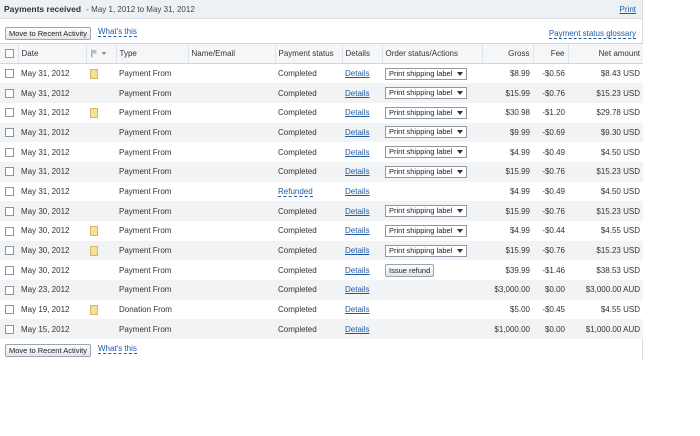 This screenshot has height=436, width=700. What do you see at coordinates (431, 53) in the screenshot?
I see `col-order-status: Order status/Actions` at bounding box center [431, 53].